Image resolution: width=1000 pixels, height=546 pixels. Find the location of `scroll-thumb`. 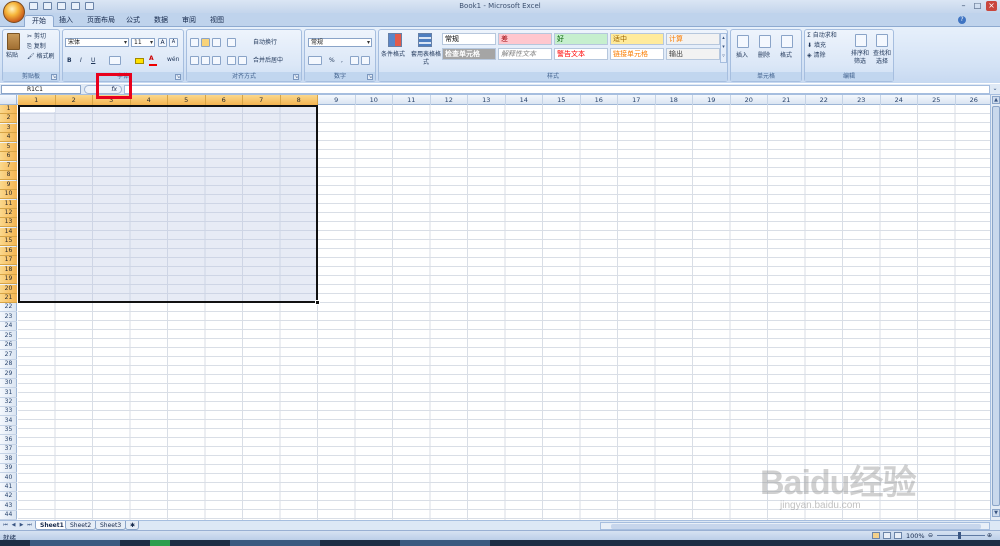

scroll-thumb is located at coordinates (996, 306).